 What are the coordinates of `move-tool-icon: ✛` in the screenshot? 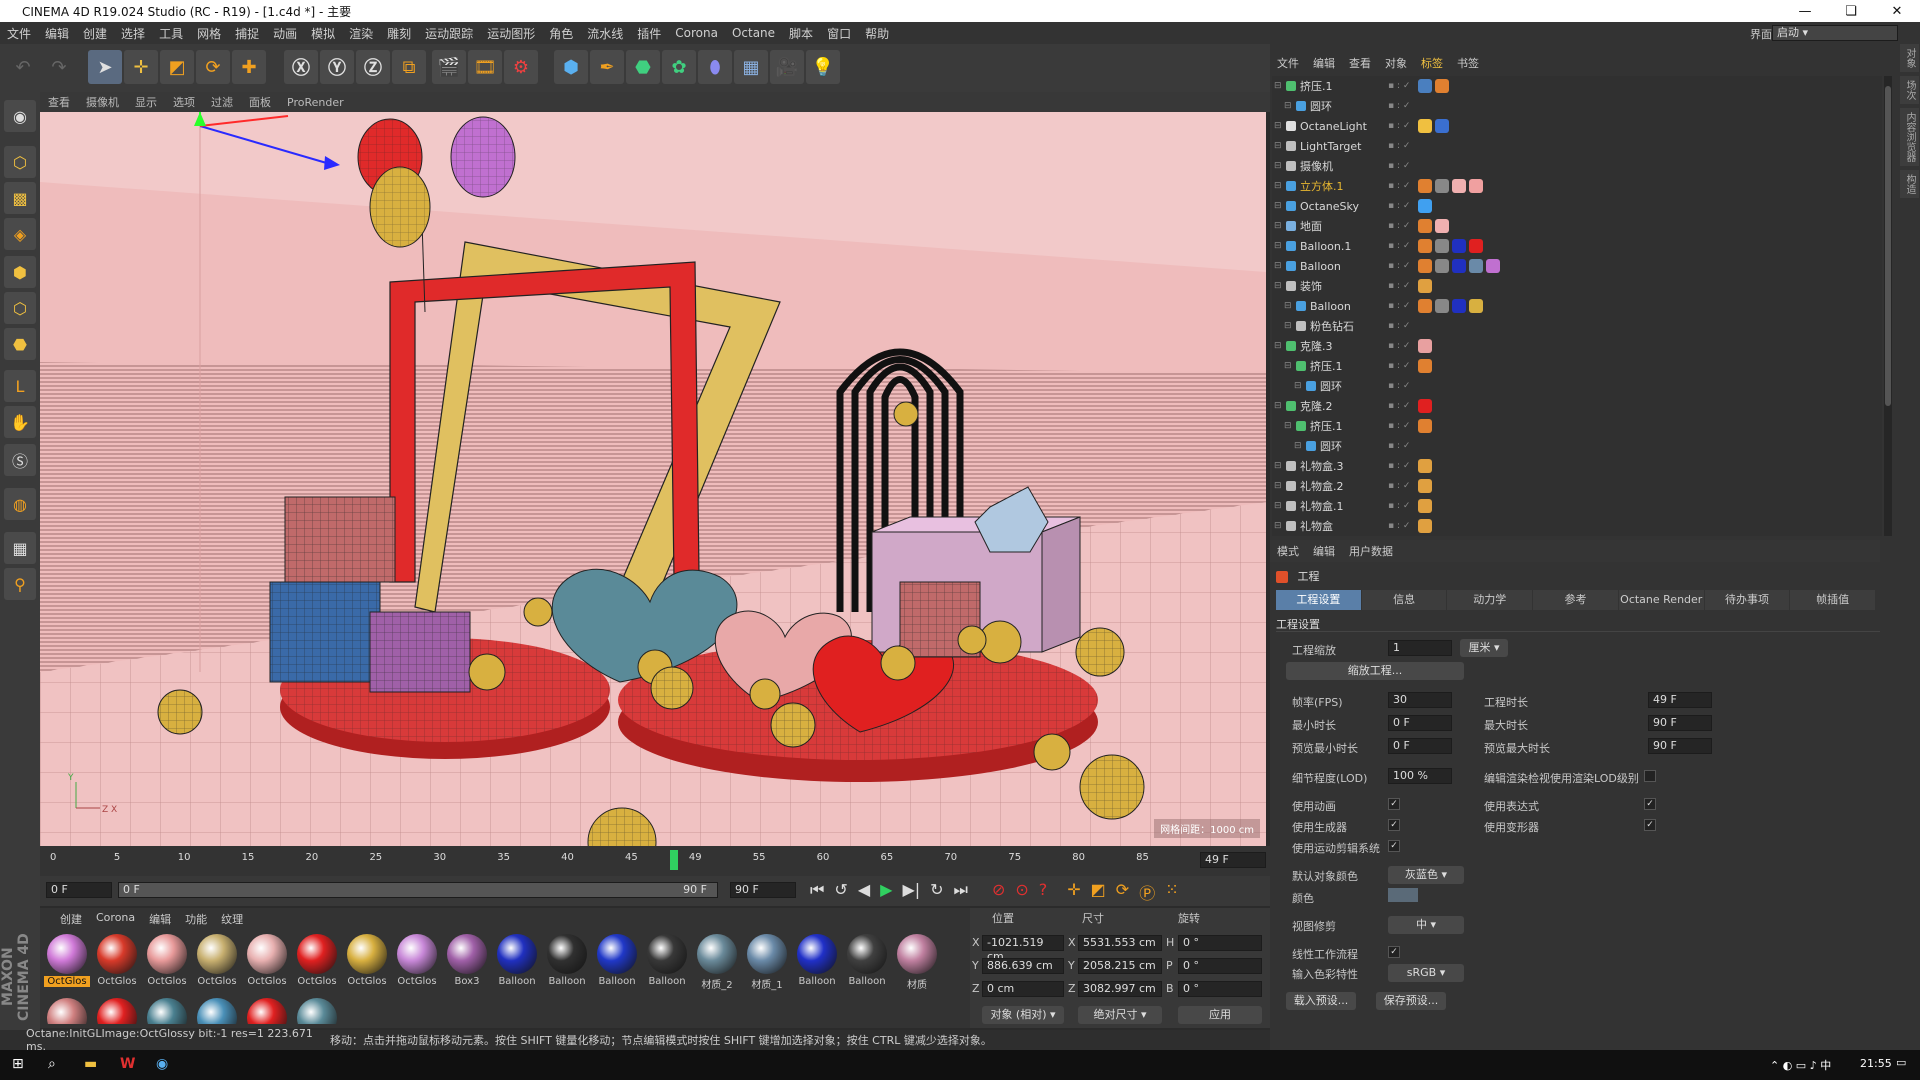 It's located at (141, 67).